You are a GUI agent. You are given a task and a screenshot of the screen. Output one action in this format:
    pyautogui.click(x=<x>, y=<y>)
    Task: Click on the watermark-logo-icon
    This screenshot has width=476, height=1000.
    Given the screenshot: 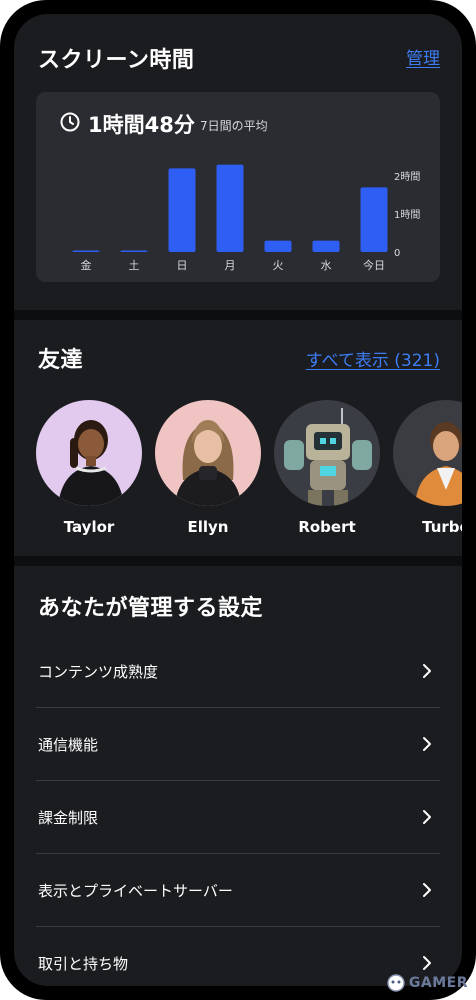 What is the action you would take?
    pyautogui.click(x=396, y=983)
    